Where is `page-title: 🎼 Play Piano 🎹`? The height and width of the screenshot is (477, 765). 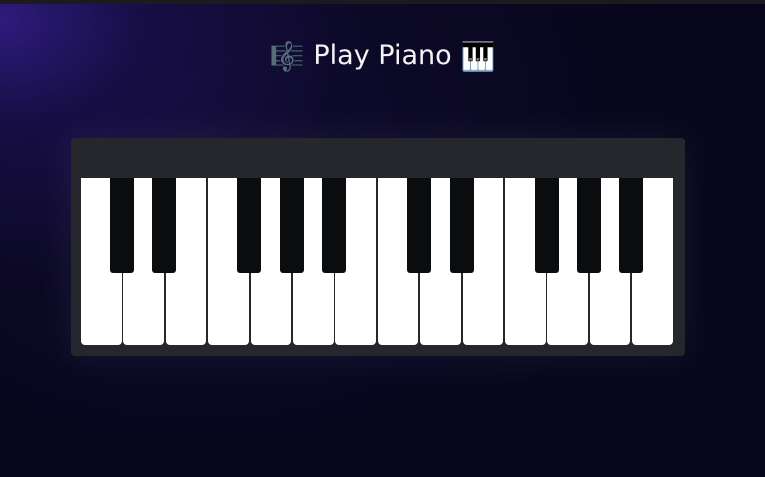 page-title: 🎼 Play Piano 🎹 is located at coordinates (382, 56).